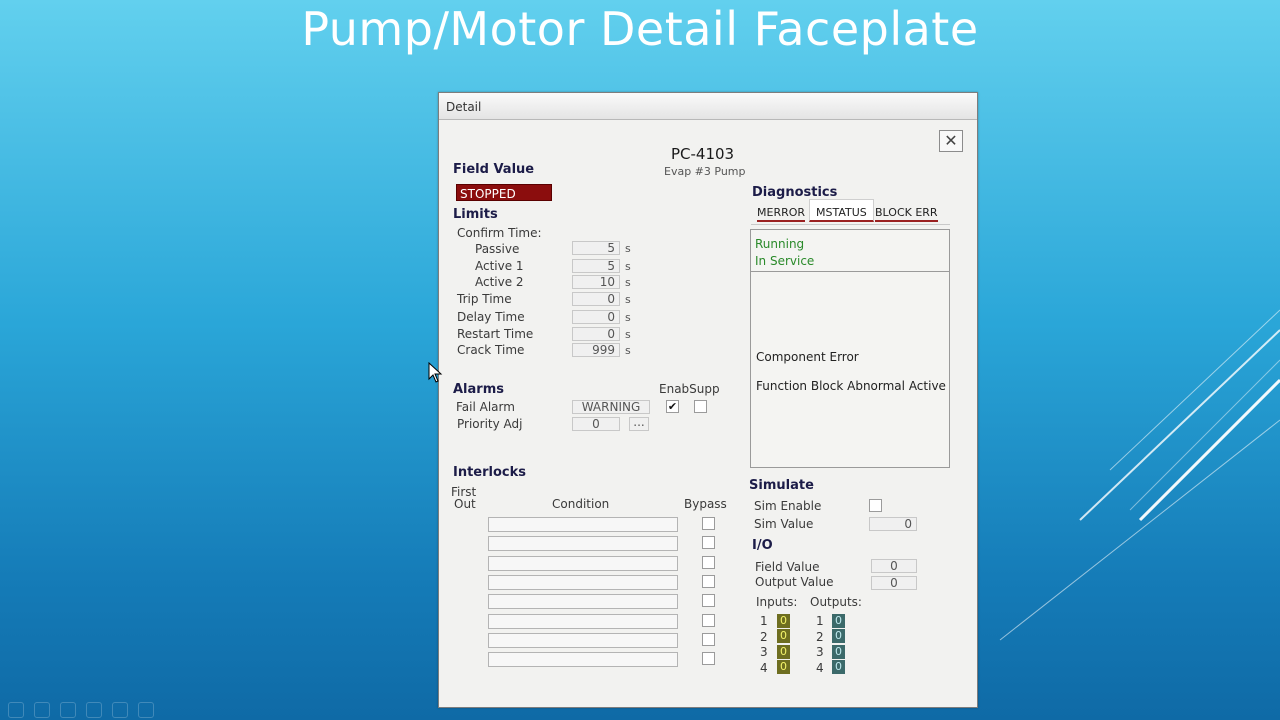  I want to click on priority-adj-label: Priority Adj, so click(490, 424).